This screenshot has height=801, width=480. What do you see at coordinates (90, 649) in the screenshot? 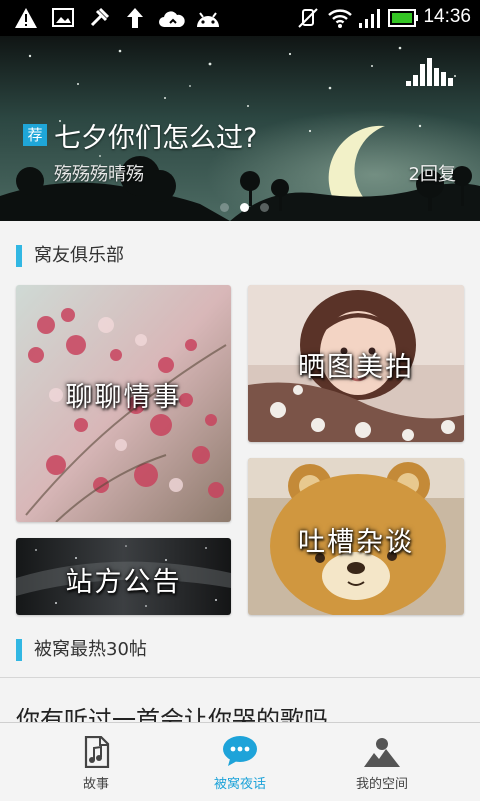
I see `hot-section-title: 被窝最热30帖` at bounding box center [90, 649].